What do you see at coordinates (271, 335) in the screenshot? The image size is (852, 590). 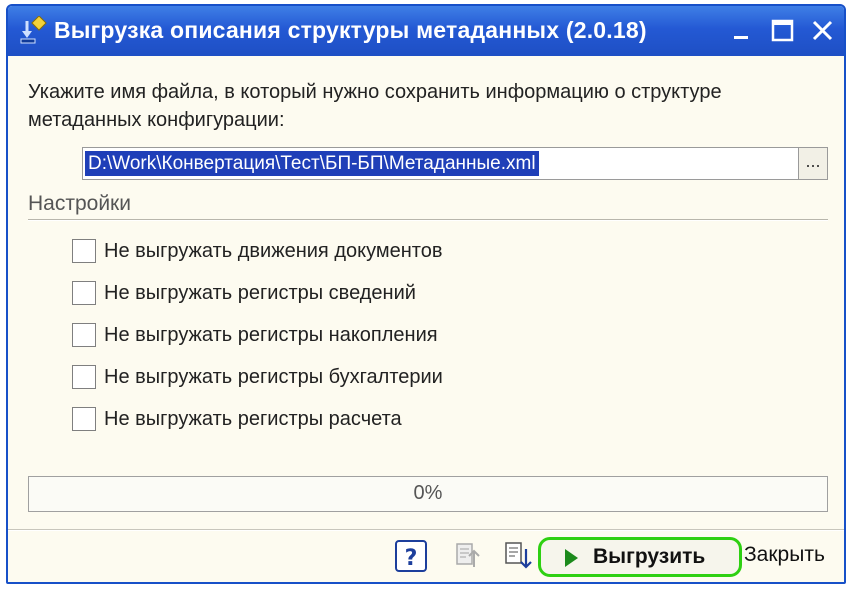 I see `option-label: Не выгружать регистры накопления` at bounding box center [271, 335].